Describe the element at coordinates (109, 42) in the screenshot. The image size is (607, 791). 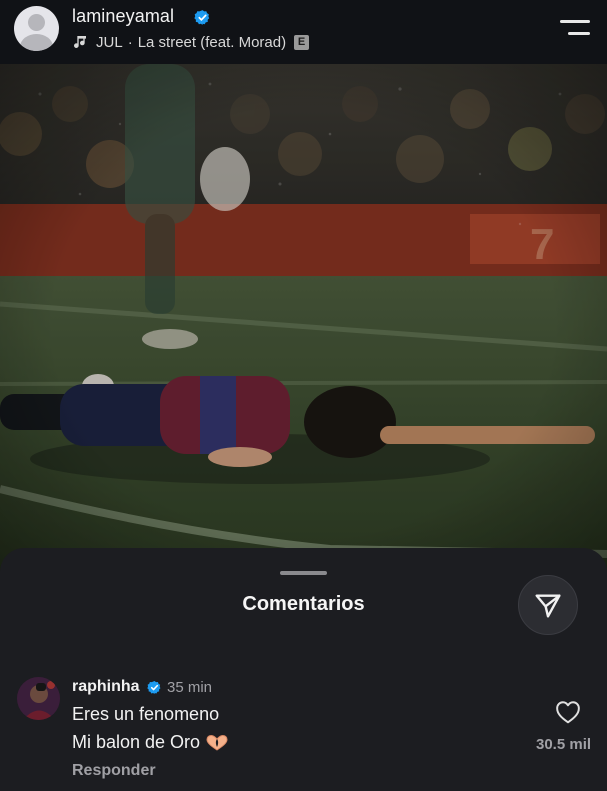
I see `music-artist: JUL` at that location.